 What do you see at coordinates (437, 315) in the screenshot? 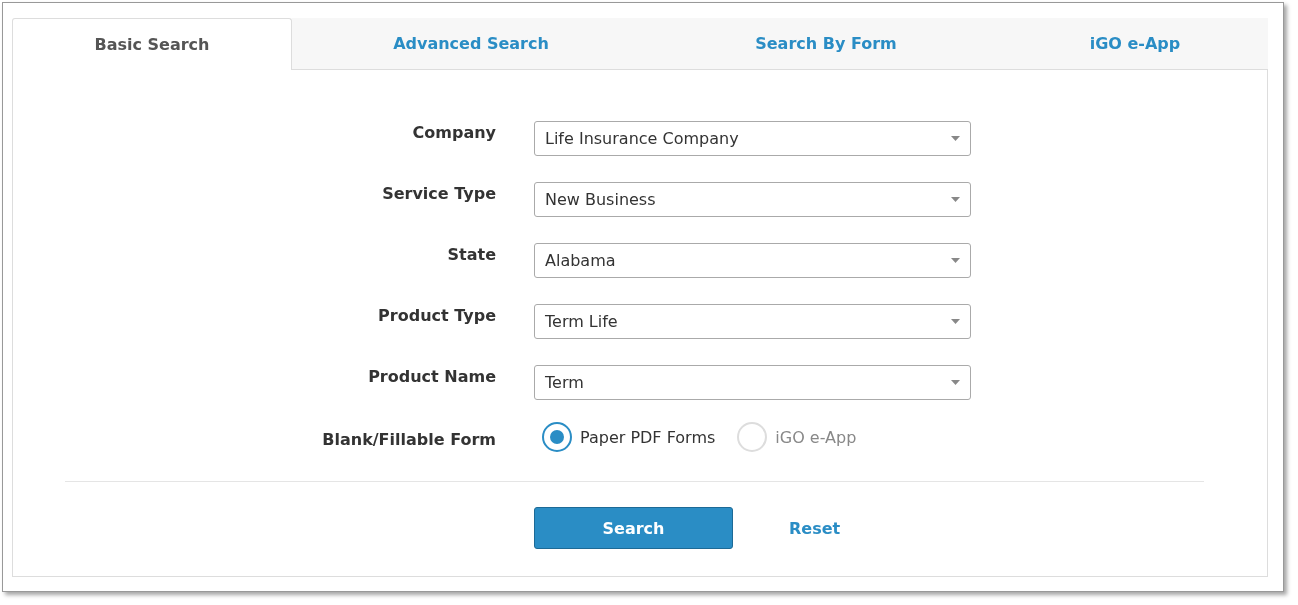
I see `field-label: Product Type` at bounding box center [437, 315].